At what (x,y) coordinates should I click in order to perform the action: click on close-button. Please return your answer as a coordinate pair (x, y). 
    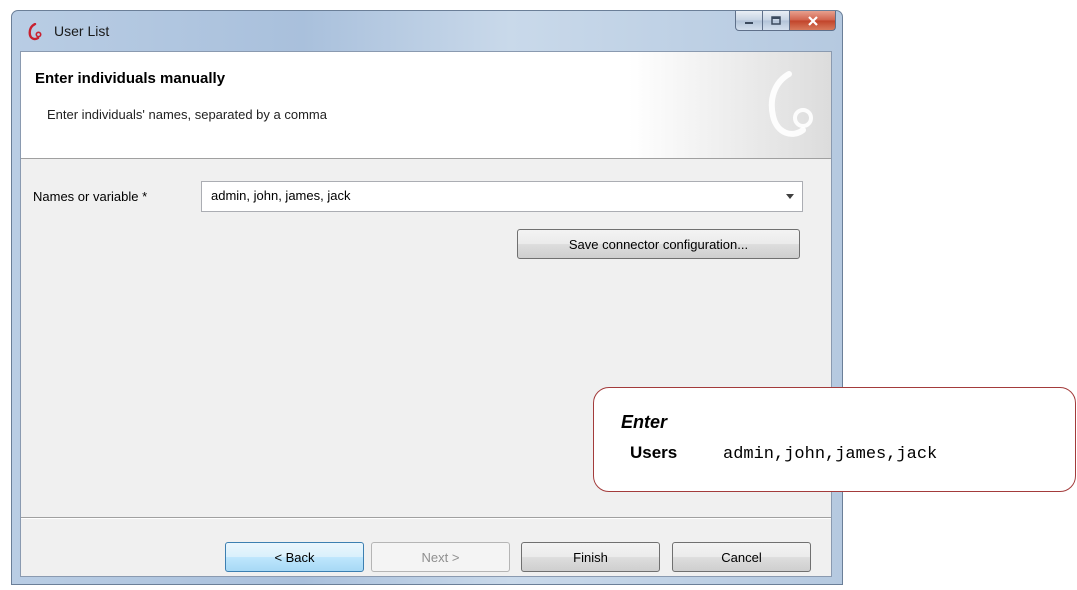
    Looking at the image, I should click on (813, 21).